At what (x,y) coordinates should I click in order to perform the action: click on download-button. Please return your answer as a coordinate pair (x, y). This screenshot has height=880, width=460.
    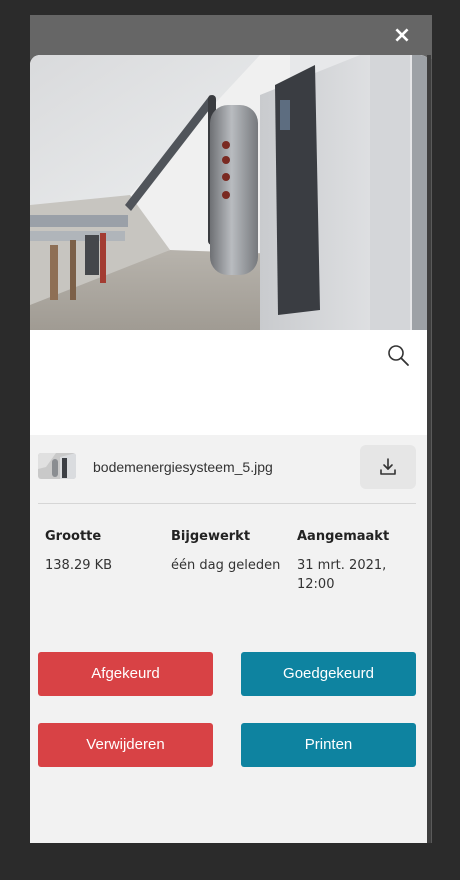
    Looking at the image, I should click on (388, 467).